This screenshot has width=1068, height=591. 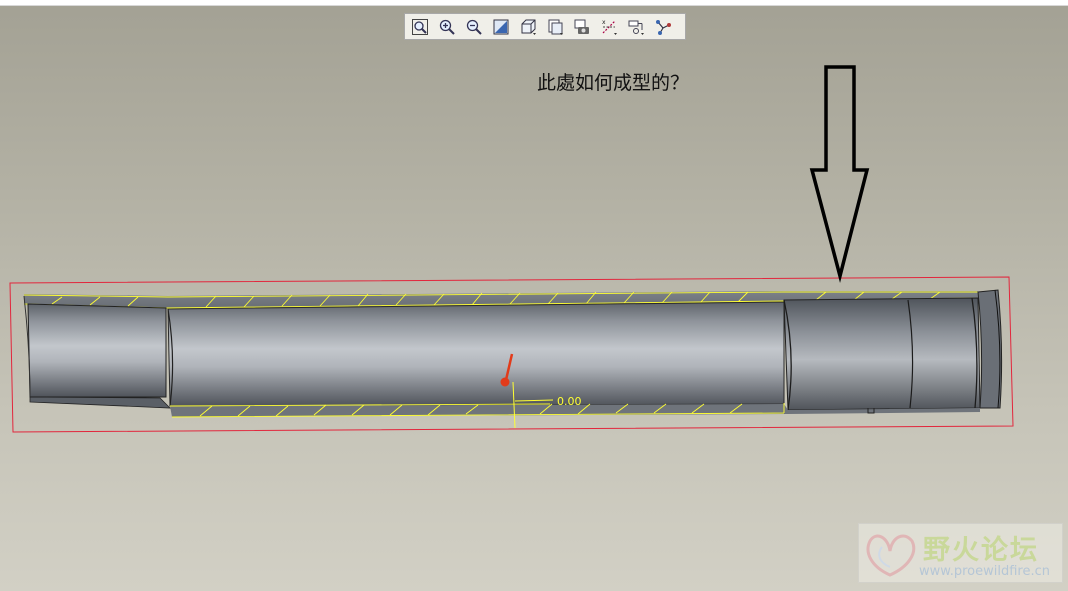 What do you see at coordinates (476, 354) in the screenshot?
I see `main-bore-surface` at bounding box center [476, 354].